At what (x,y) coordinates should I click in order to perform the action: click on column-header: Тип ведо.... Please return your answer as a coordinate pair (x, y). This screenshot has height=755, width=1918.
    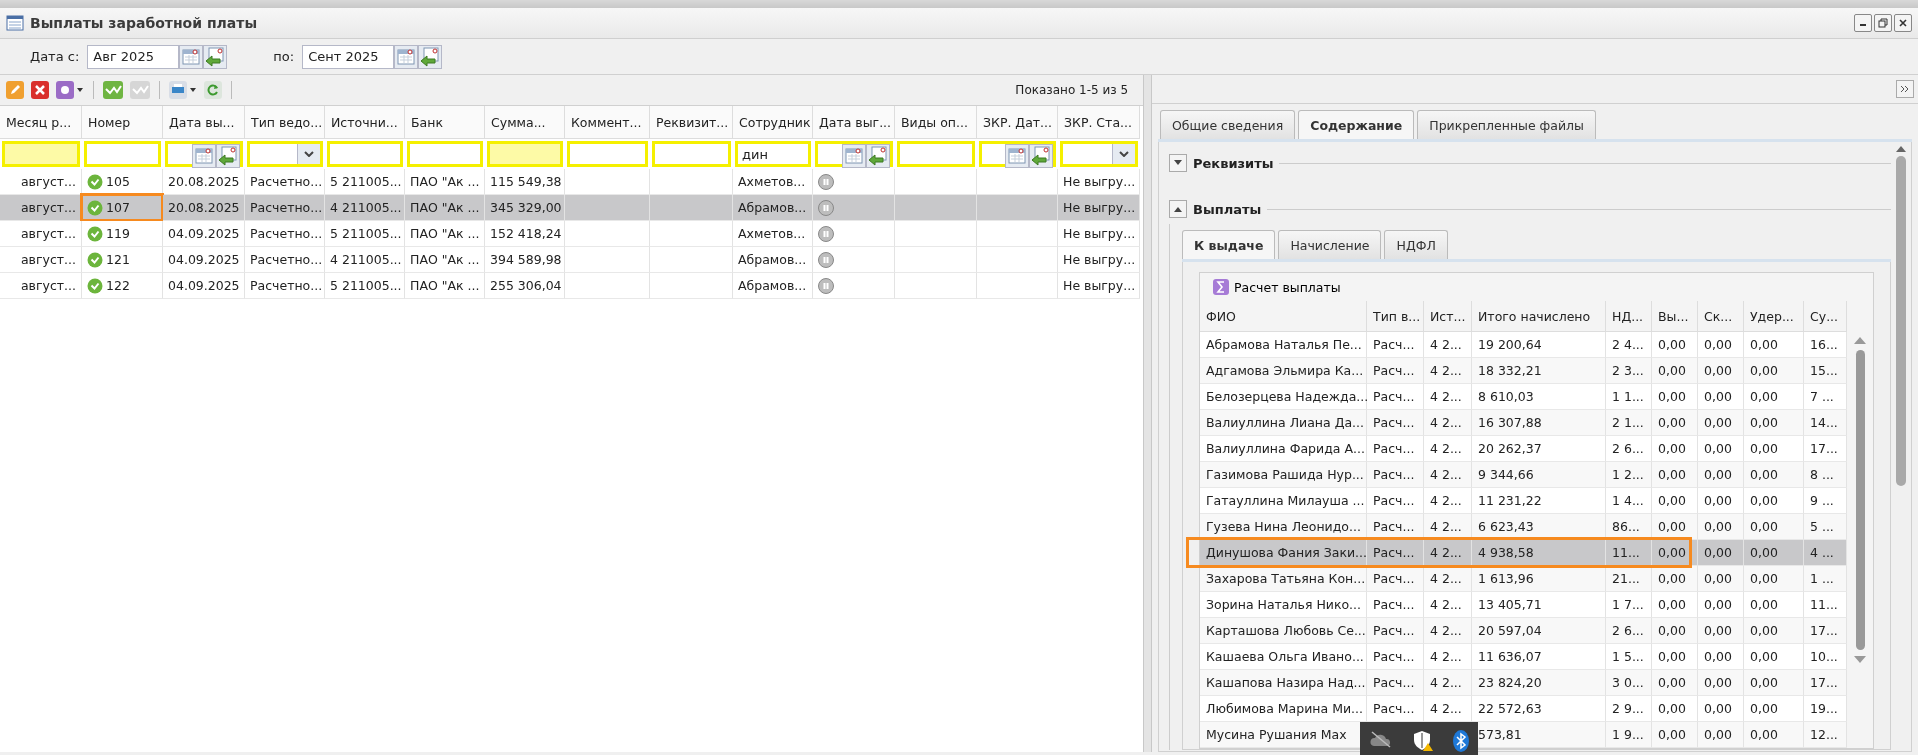
    Looking at the image, I should click on (285, 122).